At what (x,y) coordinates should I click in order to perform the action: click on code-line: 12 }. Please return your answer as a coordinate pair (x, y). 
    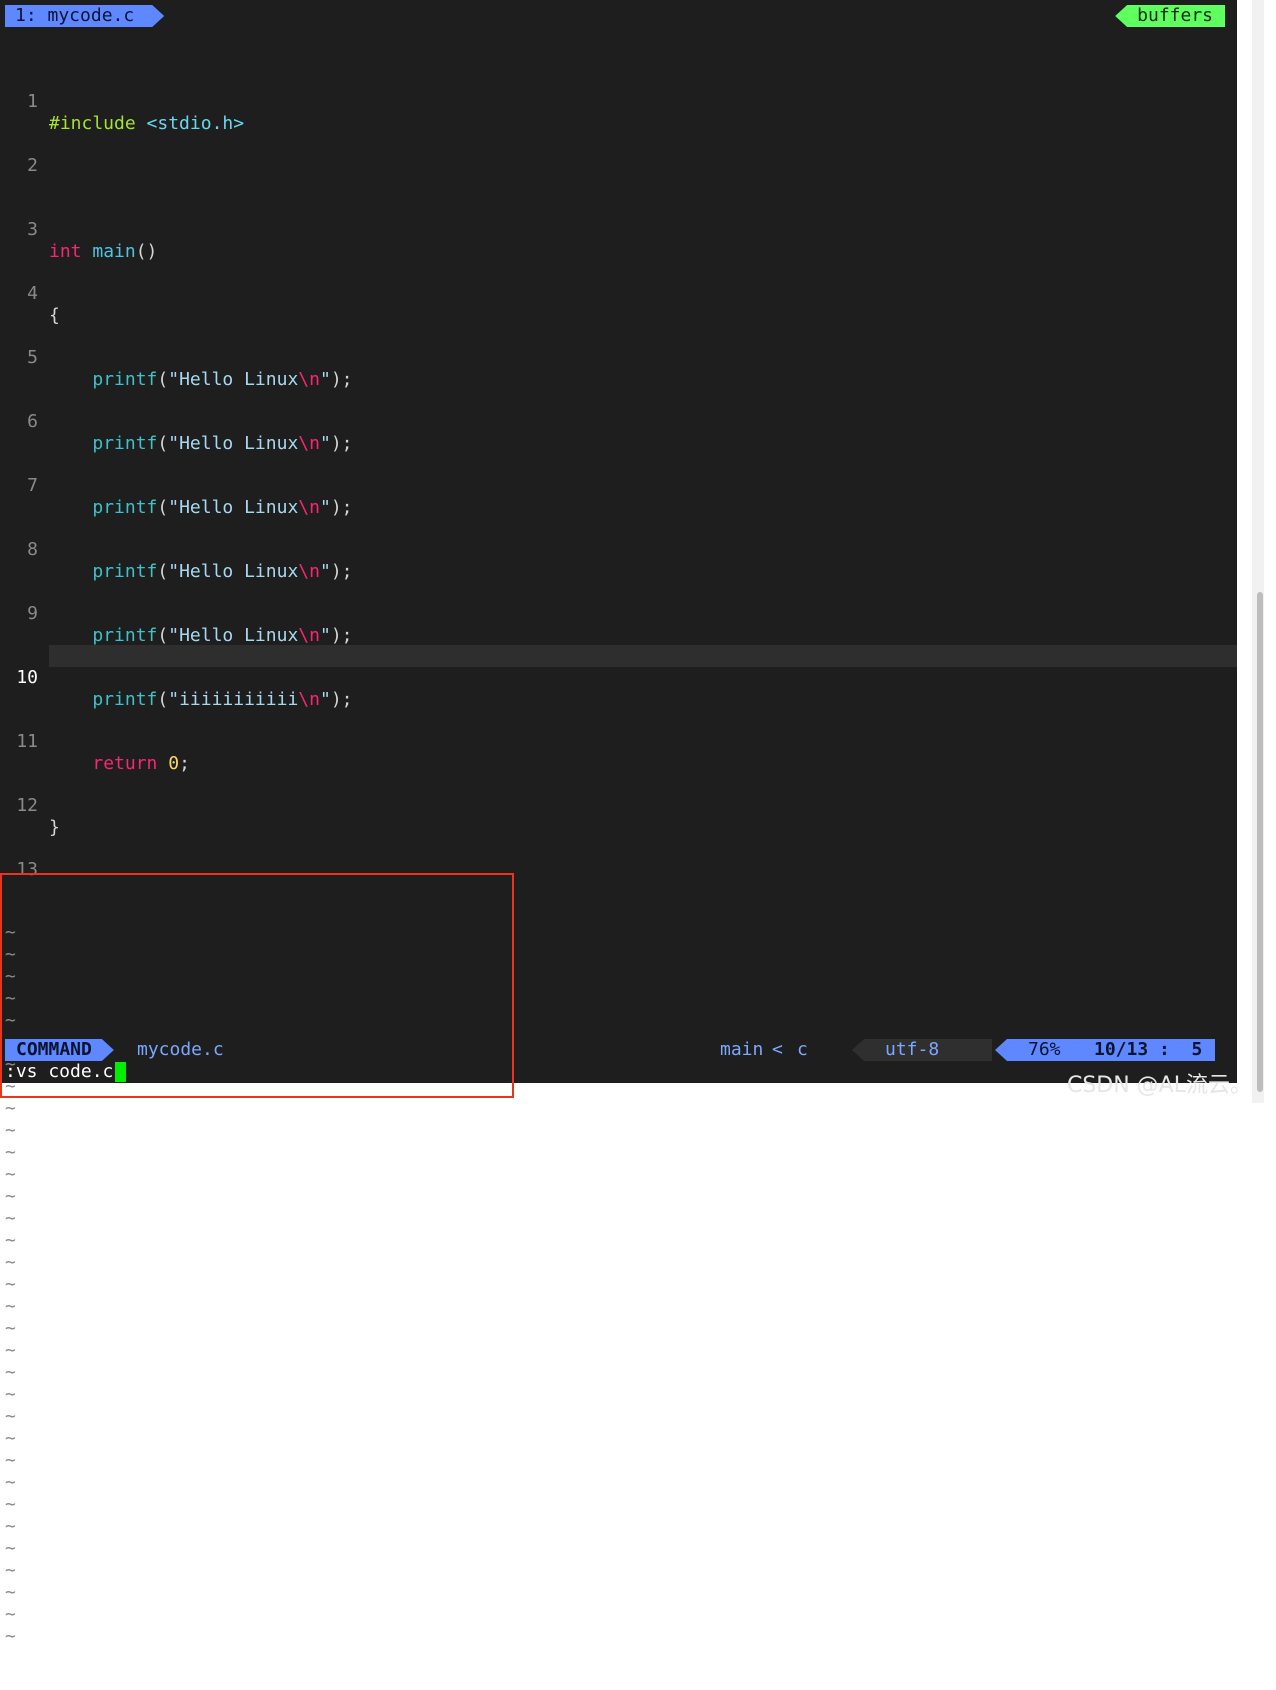
    Looking at the image, I should click on (618, 805).